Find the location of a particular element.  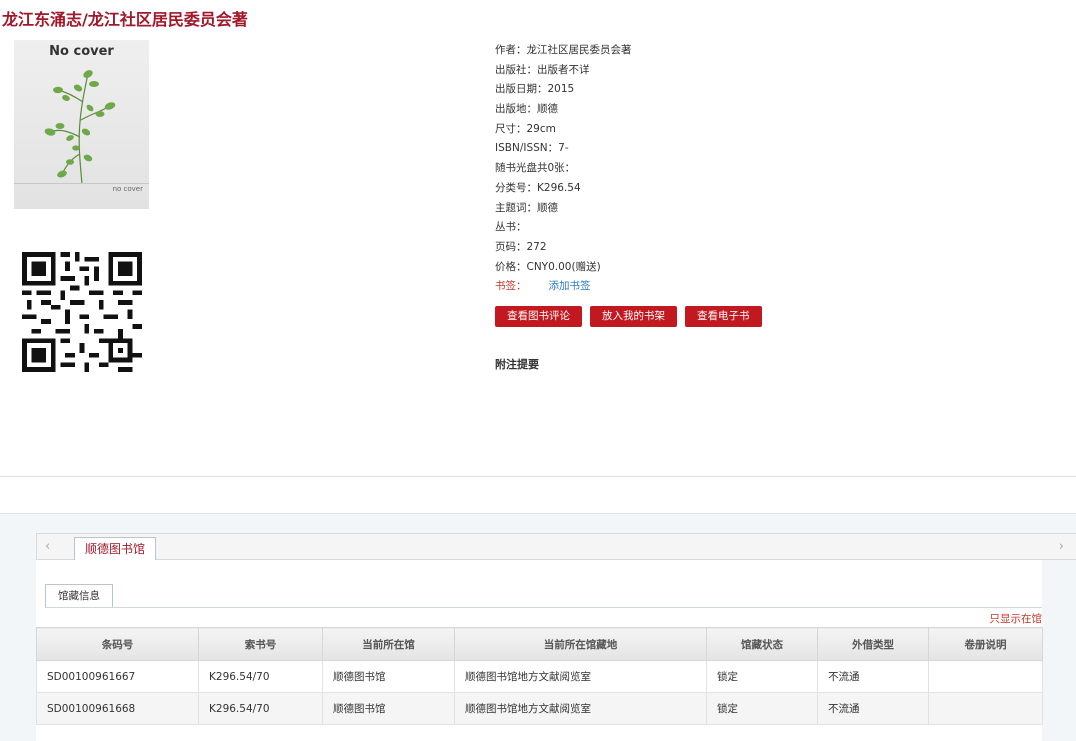

col-call-number: 索书号 is located at coordinates (260, 644).